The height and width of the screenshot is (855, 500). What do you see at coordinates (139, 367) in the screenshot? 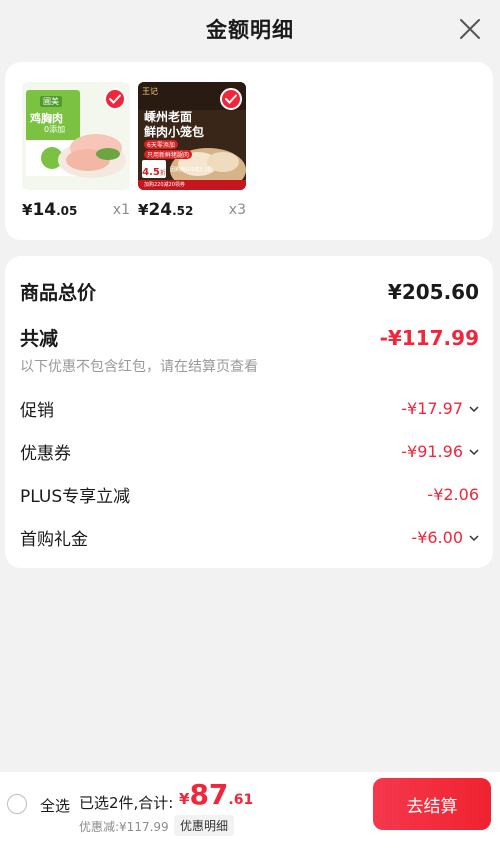
I see `discount-note: 以下优惠不包含红包，请在结算页查看` at bounding box center [139, 367].